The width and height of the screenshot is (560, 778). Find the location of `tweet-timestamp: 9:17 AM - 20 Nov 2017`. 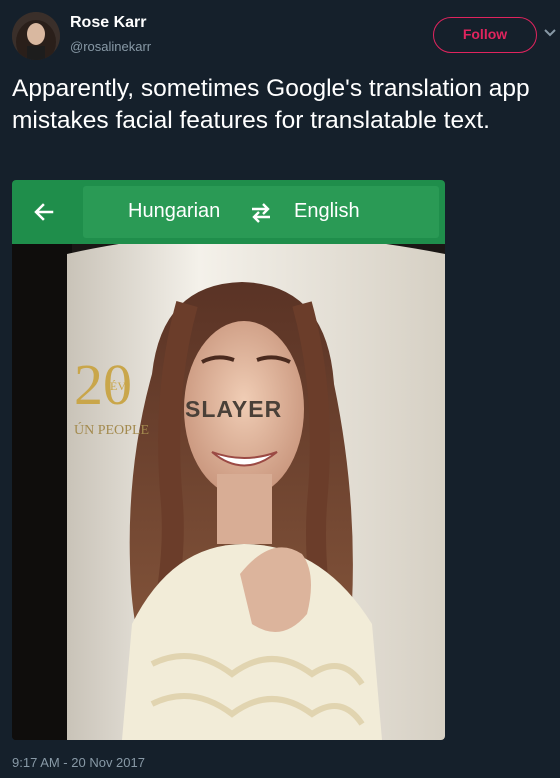

tweet-timestamp: 9:17 AM - 20 Nov 2017 is located at coordinates (78, 762).